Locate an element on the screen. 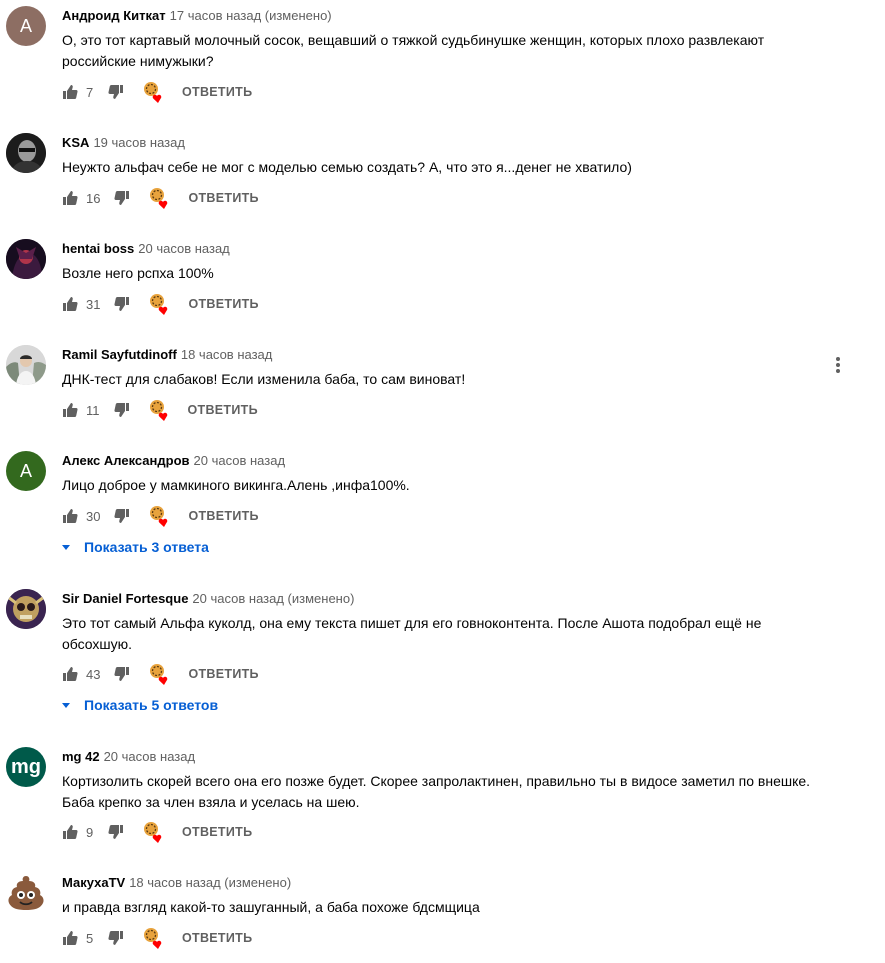 This screenshot has width=885, height=963. comment-actions: 11 ОТВЕТИТЬ is located at coordinates (160, 410).